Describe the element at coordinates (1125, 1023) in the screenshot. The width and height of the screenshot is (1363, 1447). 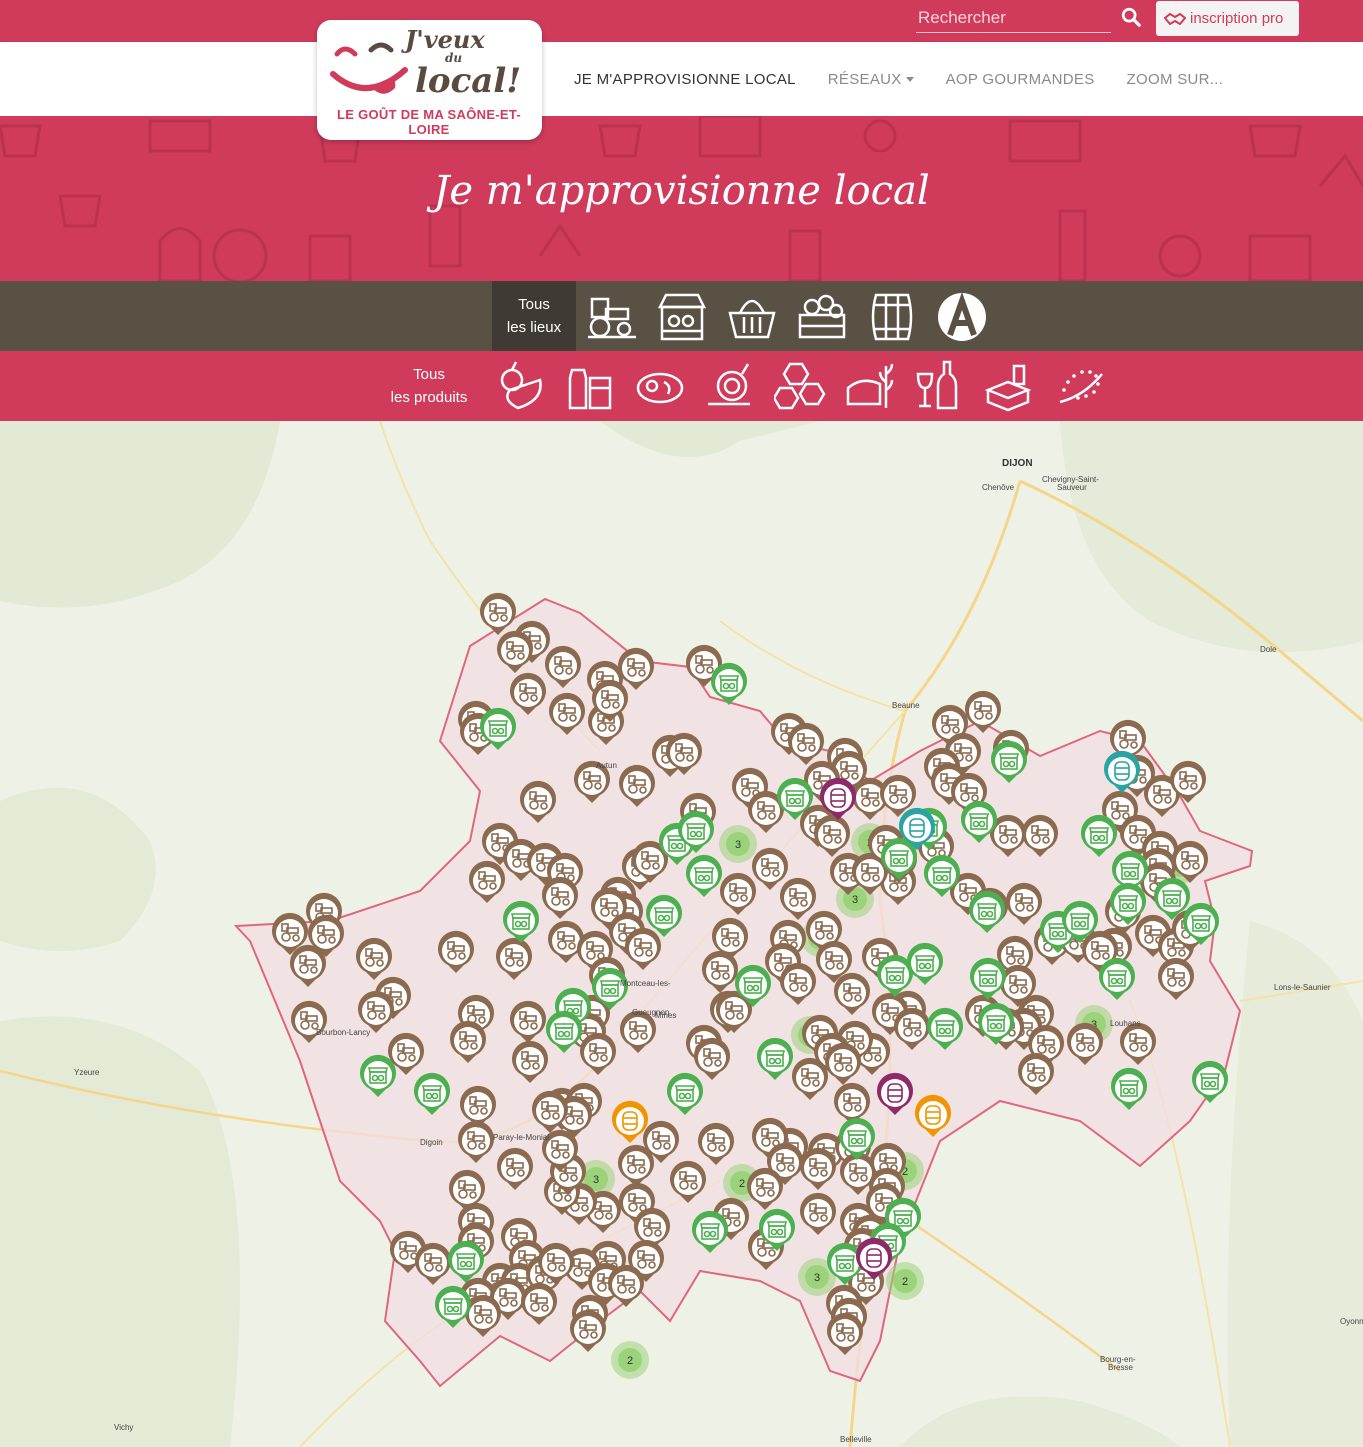
I see `town-label: Louhans` at that location.